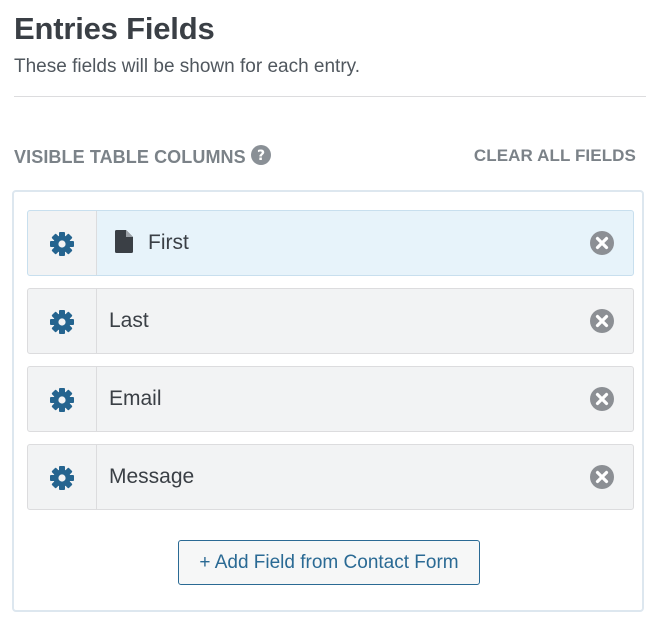 The height and width of the screenshot is (630, 660). I want to click on field-label: Email, so click(135, 398).